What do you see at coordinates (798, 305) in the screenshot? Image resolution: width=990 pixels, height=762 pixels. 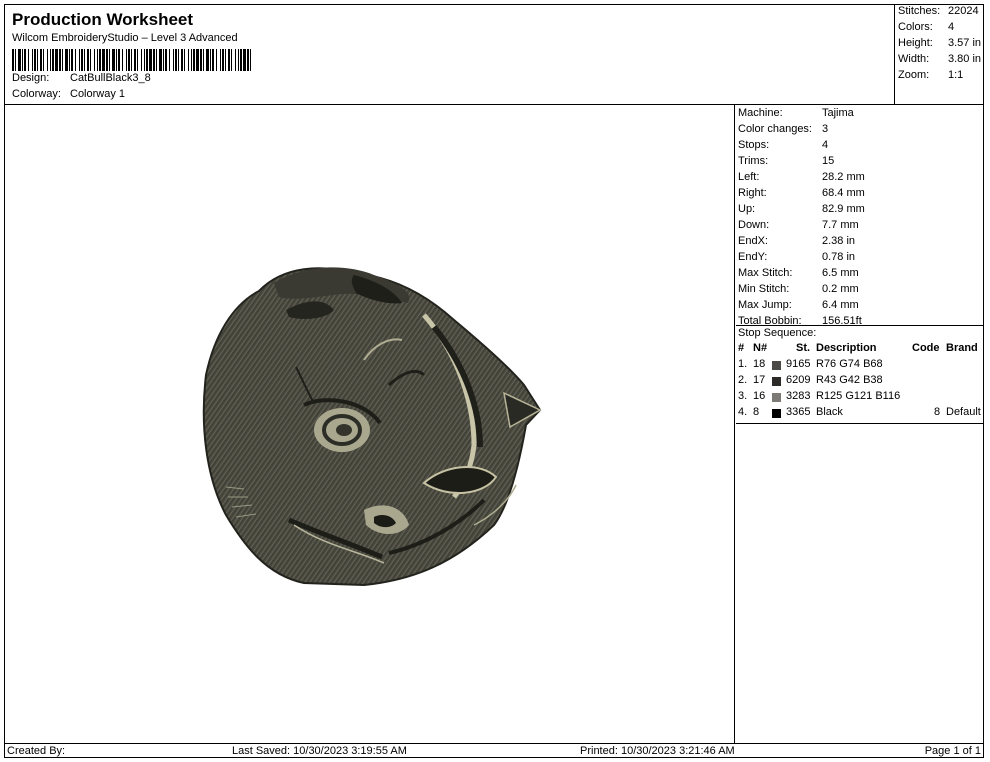 I see `info-row: Max Jump: 6.4 mm` at bounding box center [798, 305].